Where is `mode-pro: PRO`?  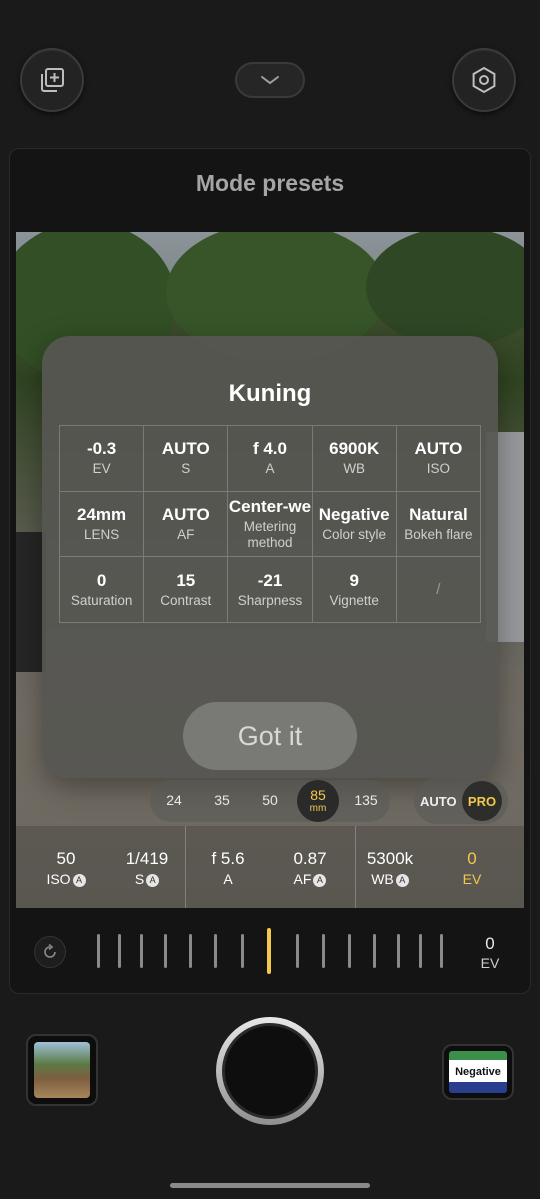 mode-pro: PRO is located at coordinates (482, 801).